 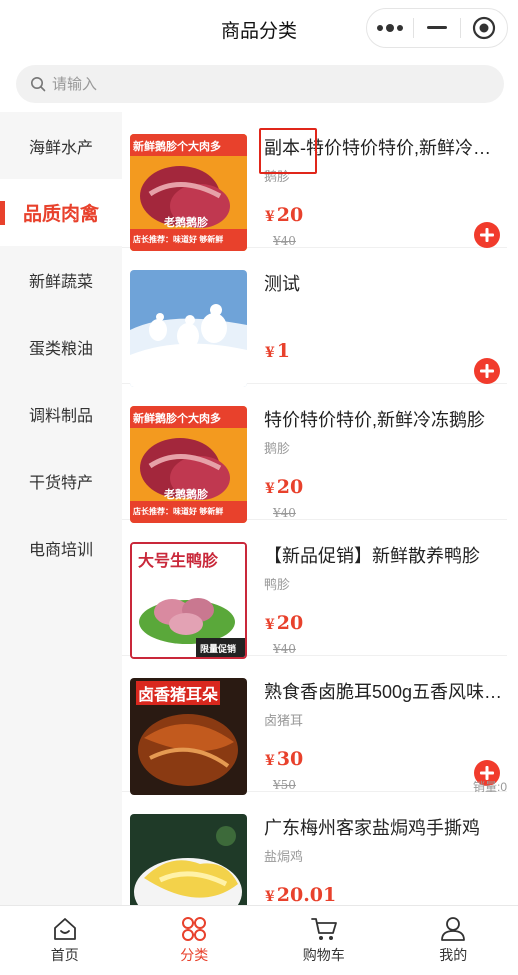 What do you see at coordinates (194, 955) in the screenshot?
I see `tab-label: 分类` at bounding box center [194, 955].